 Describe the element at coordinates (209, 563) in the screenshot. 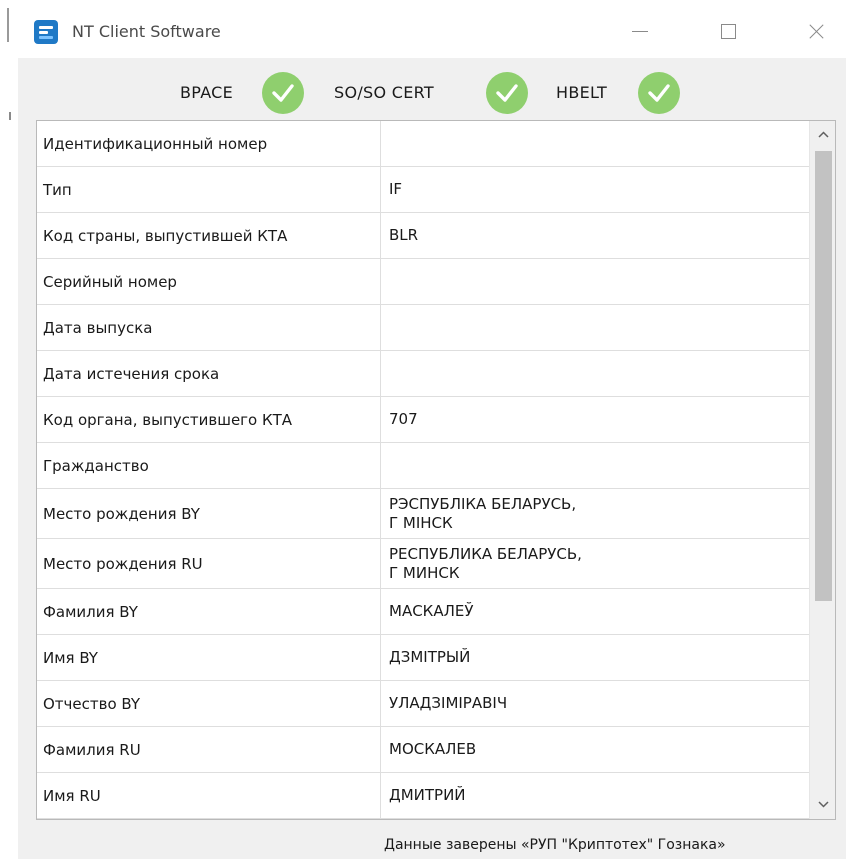

I see `field-label: Место рождения RU` at that location.